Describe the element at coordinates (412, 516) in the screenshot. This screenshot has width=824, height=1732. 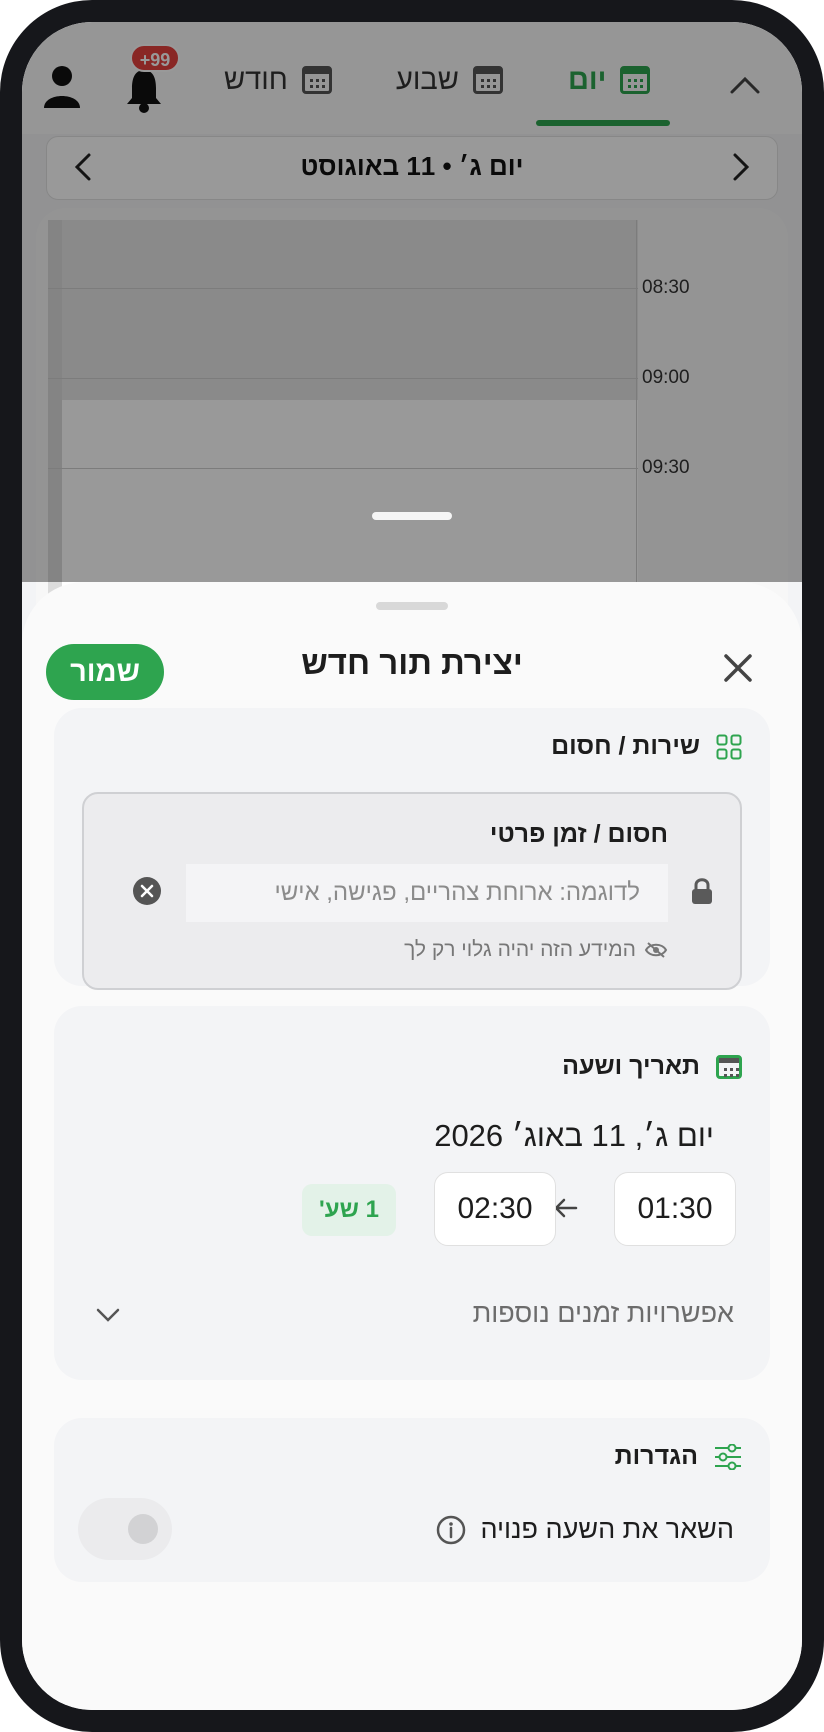
I see `peek-handle` at that location.